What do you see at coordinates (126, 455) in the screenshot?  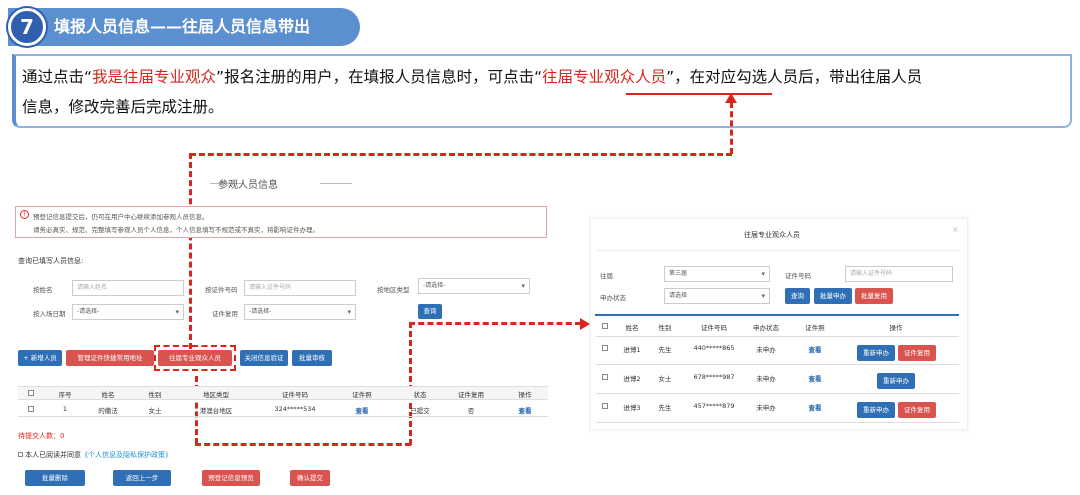 I see `privacy-policy-link: 《个人信息及隐私保护政策》` at bounding box center [126, 455].